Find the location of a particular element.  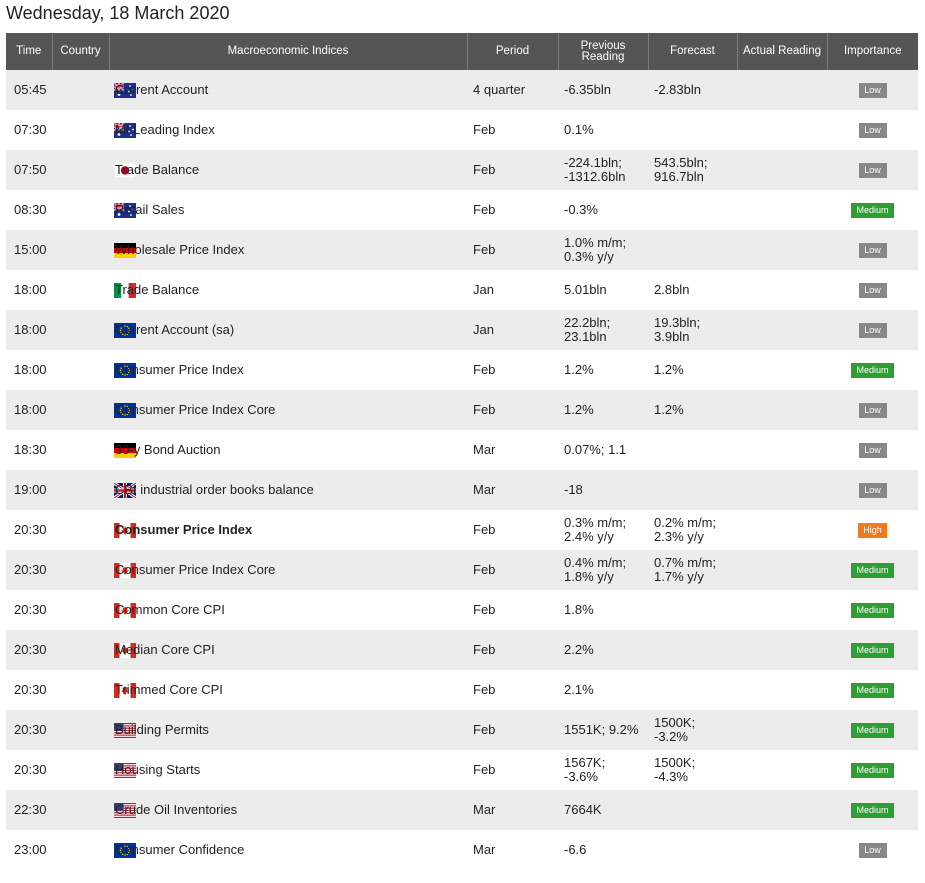

table-row: 20:30 Median Core CPI Feb 2.2% Medium is located at coordinates (462, 650).